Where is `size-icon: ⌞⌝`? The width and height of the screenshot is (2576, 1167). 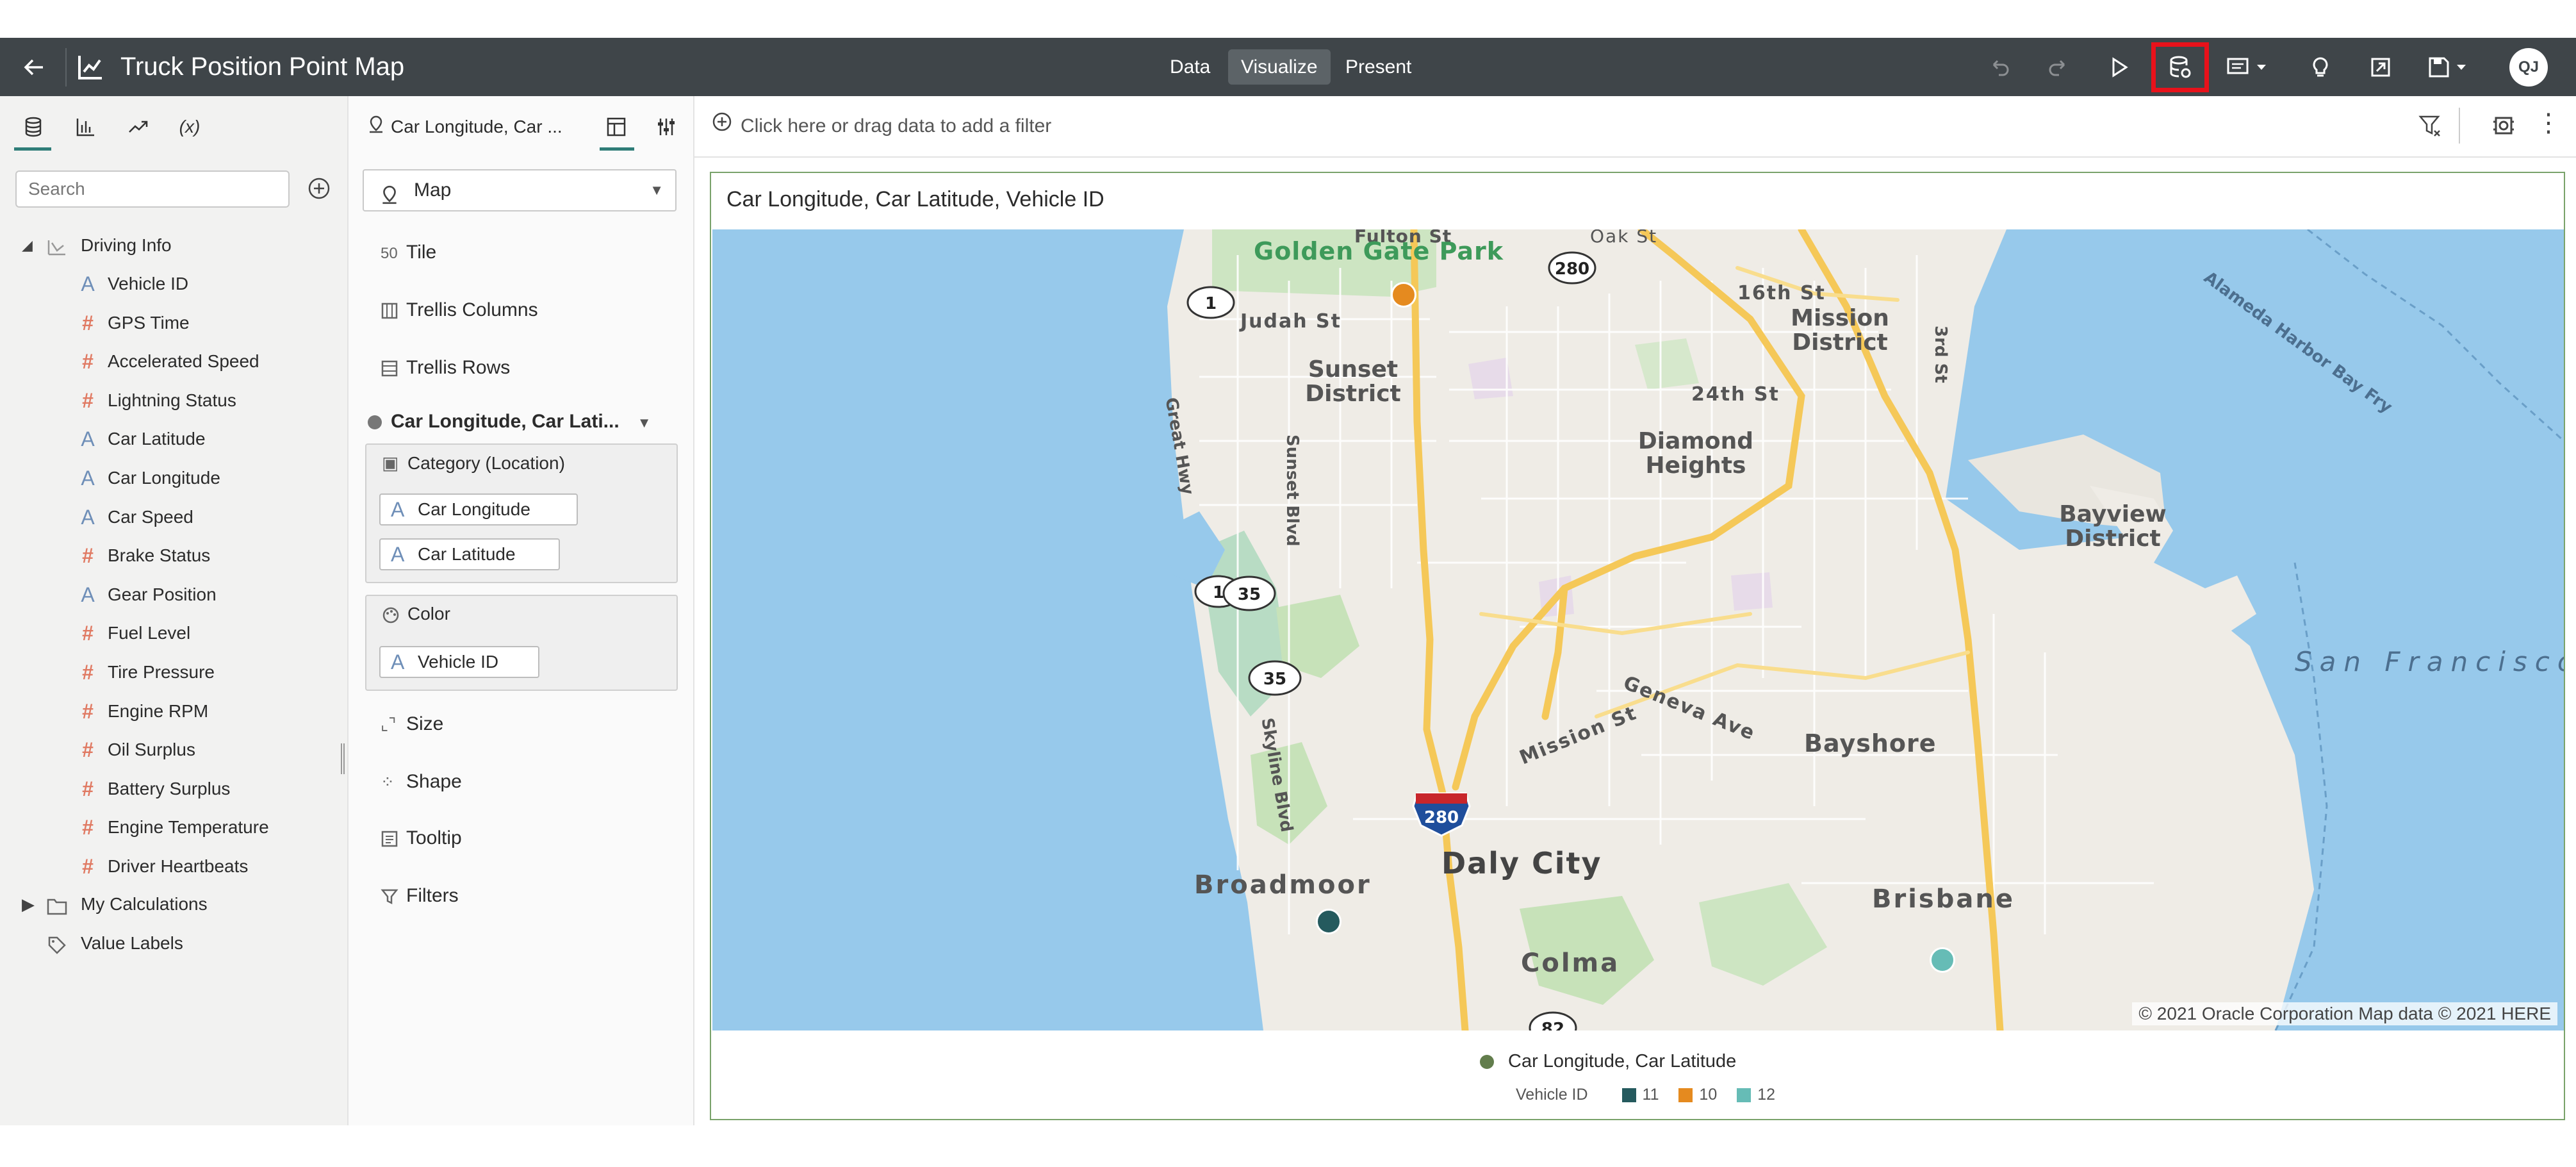
size-icon: ⌞⌝ is located at coordinates (389, 725).